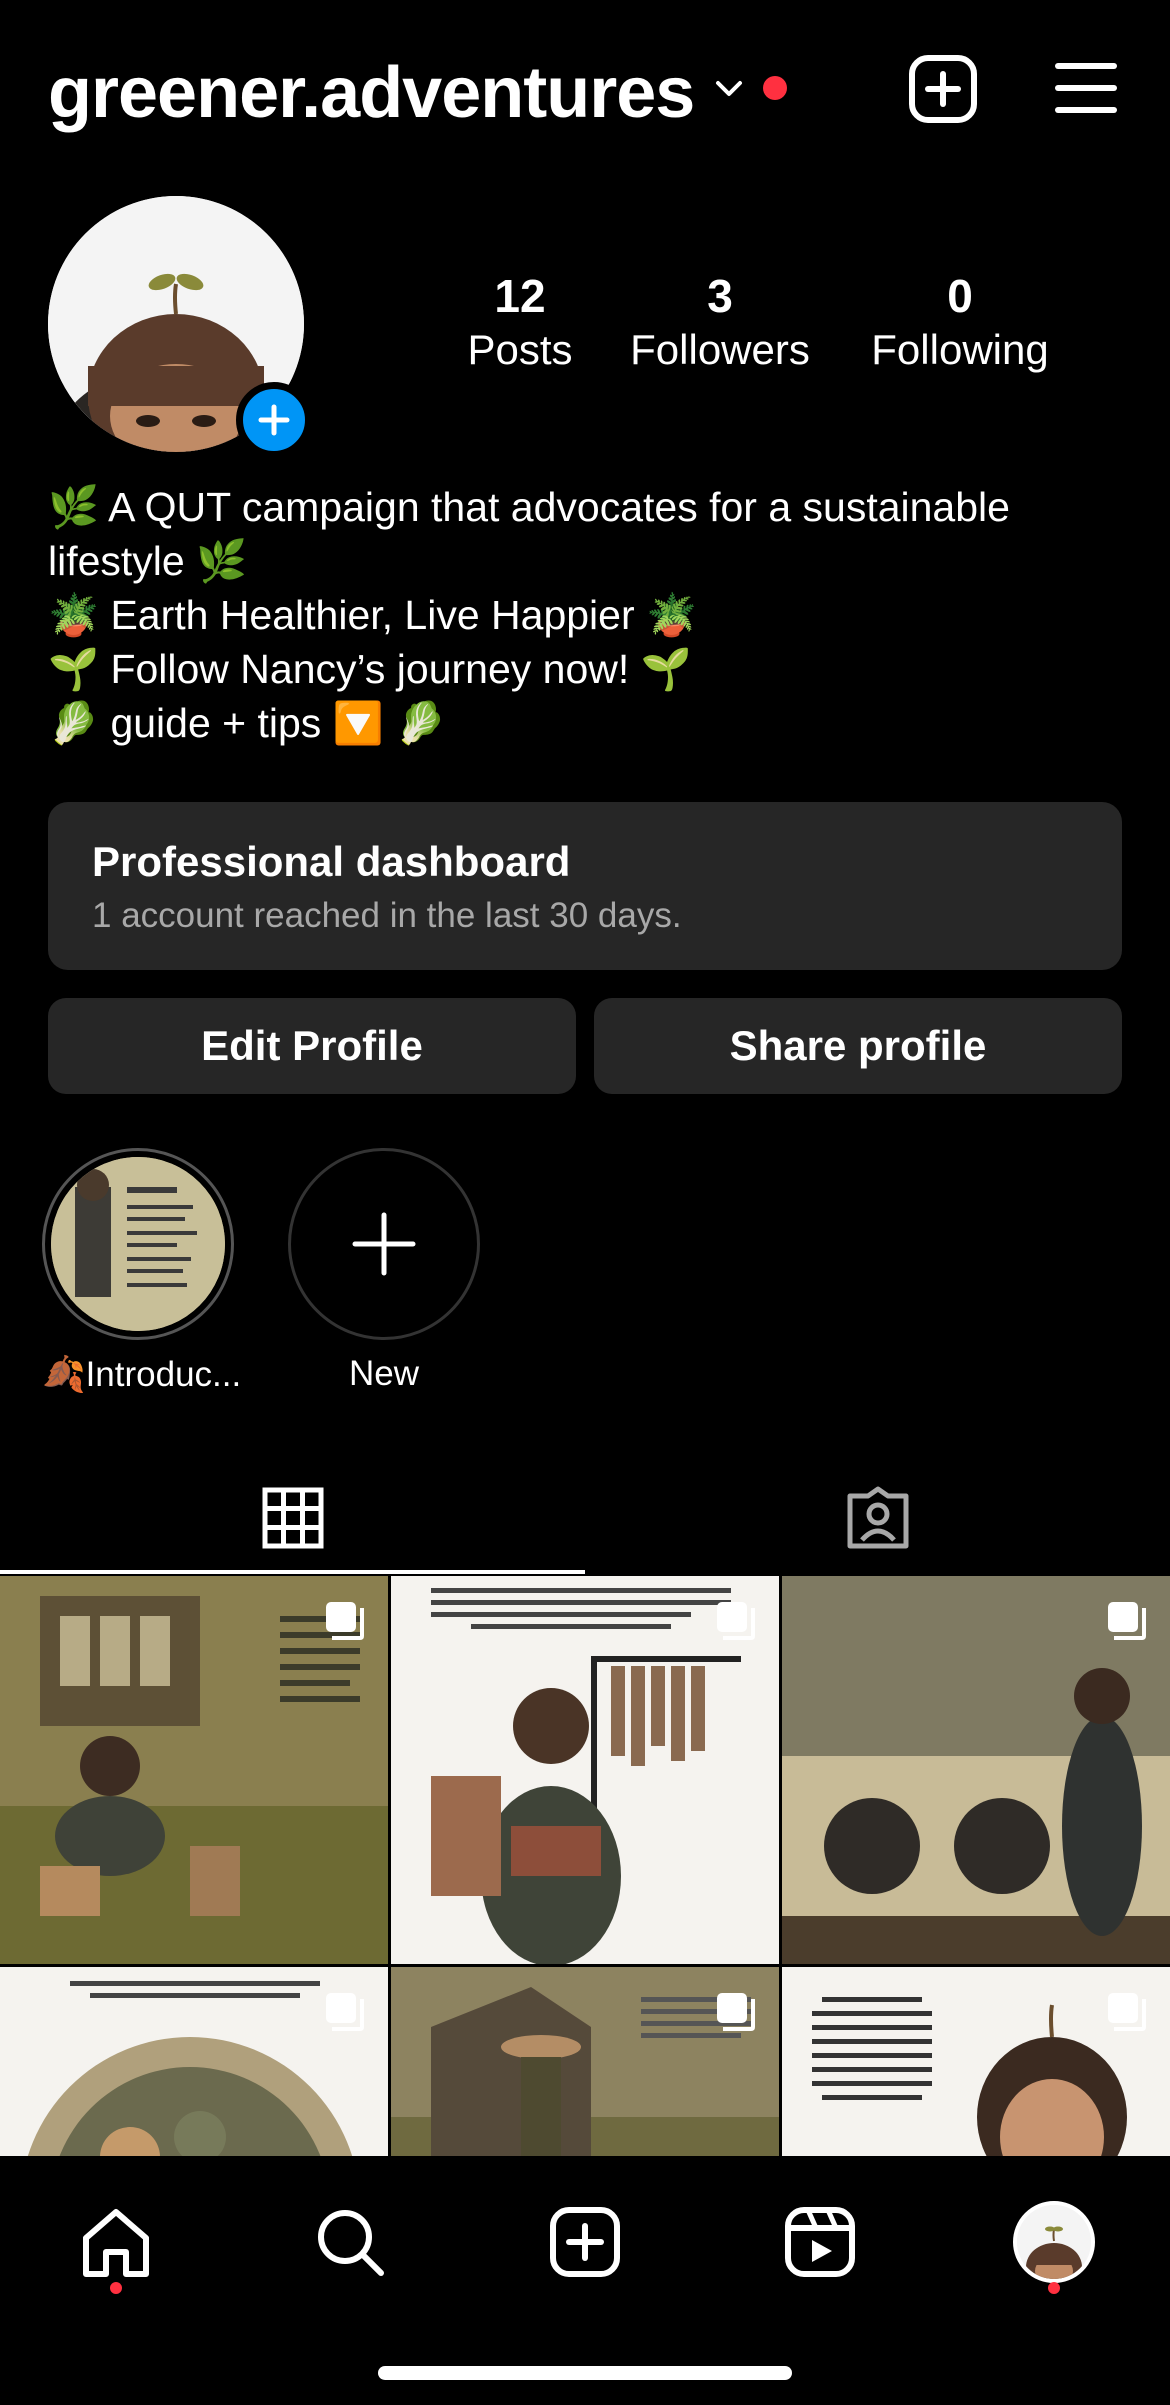  What do you see at coordinates (729, 89) in the screenshot?
I see `chevron-down-icon` at bounding box center [729, 89].